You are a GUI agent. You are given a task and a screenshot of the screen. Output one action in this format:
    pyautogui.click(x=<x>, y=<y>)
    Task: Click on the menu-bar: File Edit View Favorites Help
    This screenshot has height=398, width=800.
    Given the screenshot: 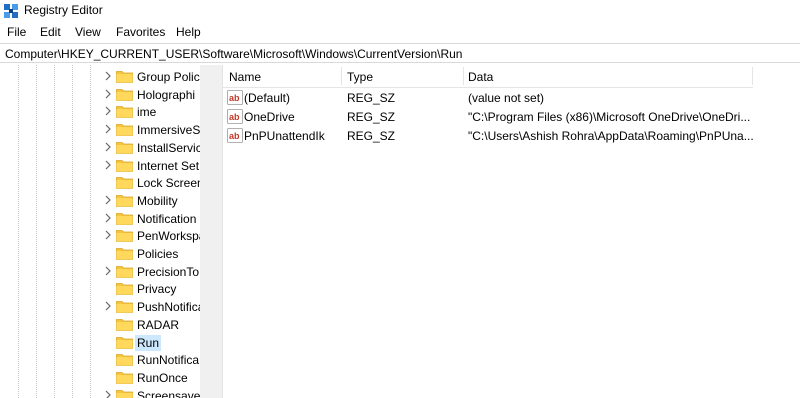 What is the action you would take?
    pyautogui.click(x=400, y=32)
    